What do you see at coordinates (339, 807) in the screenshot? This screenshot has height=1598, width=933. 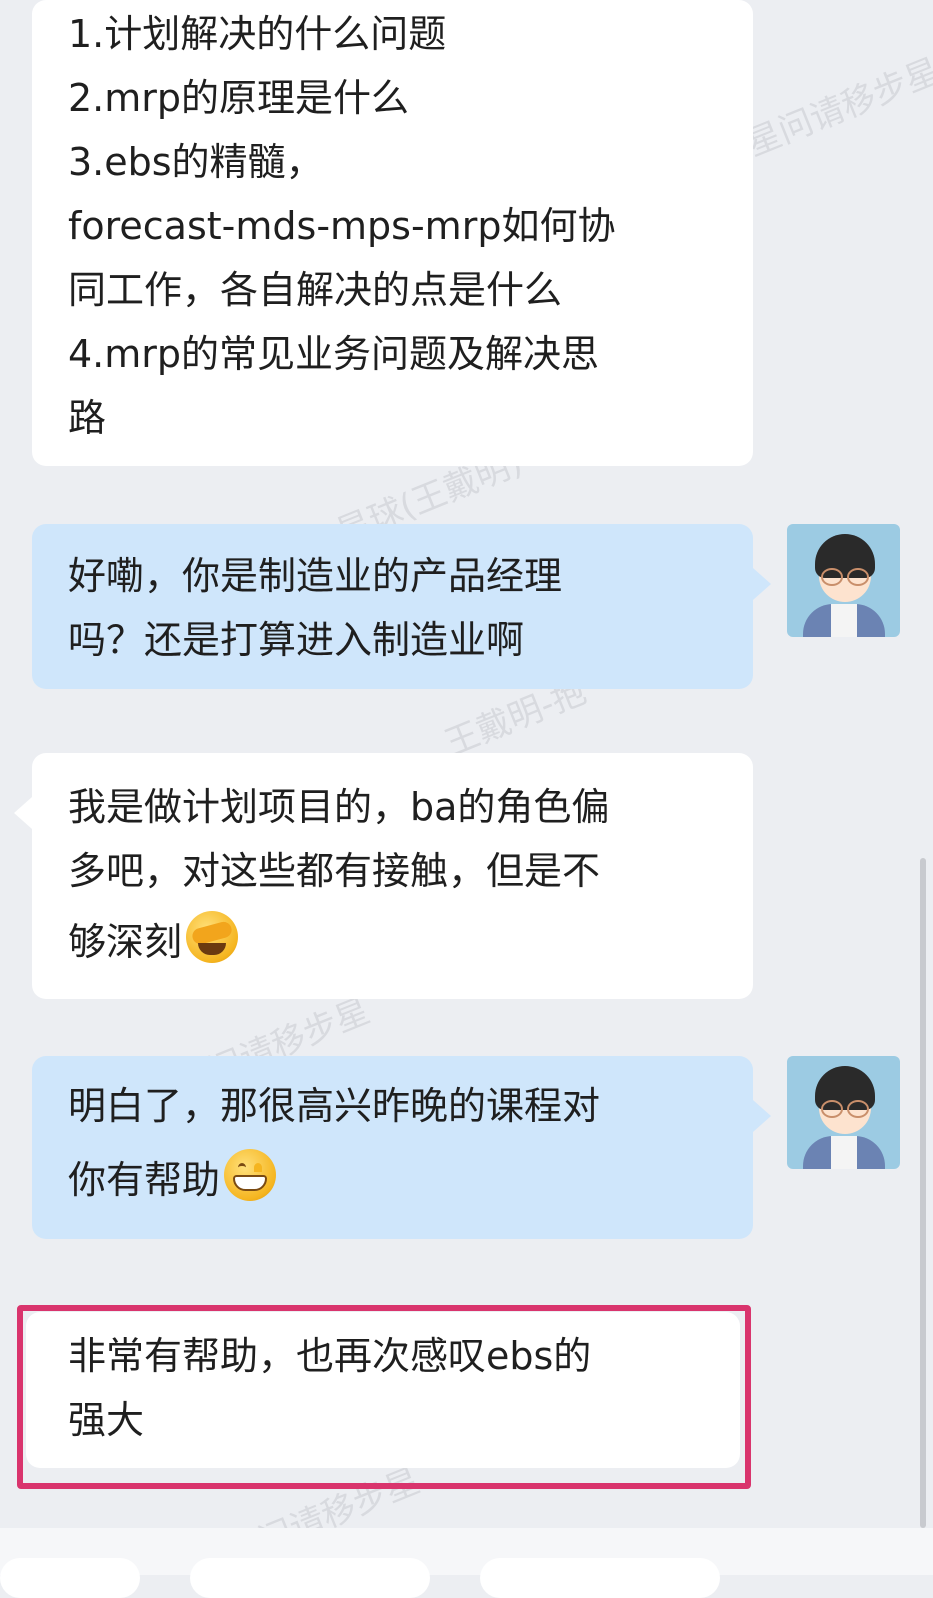 I see `message-line: 我是做计划项目的，ba的角色偏` at bounding box center [339, 807].